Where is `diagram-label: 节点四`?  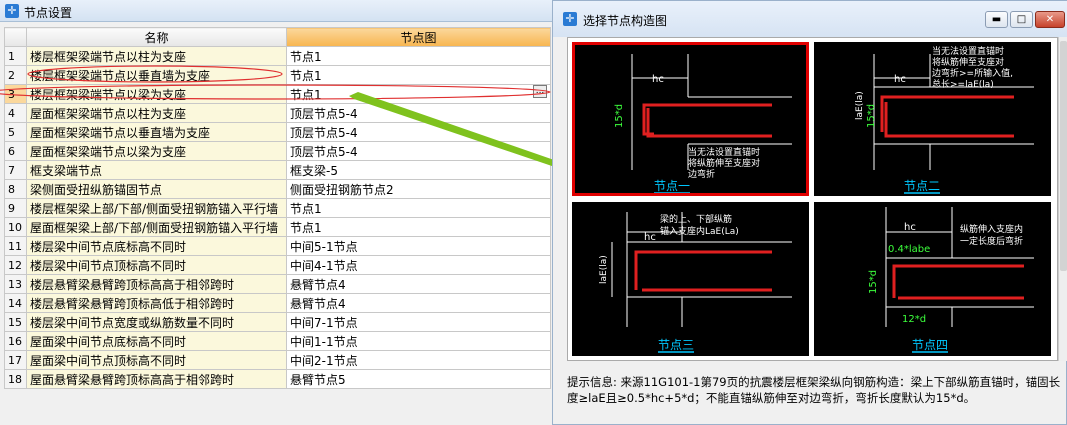 diagram-label: 节点四 is located at coordinates (930, 345).